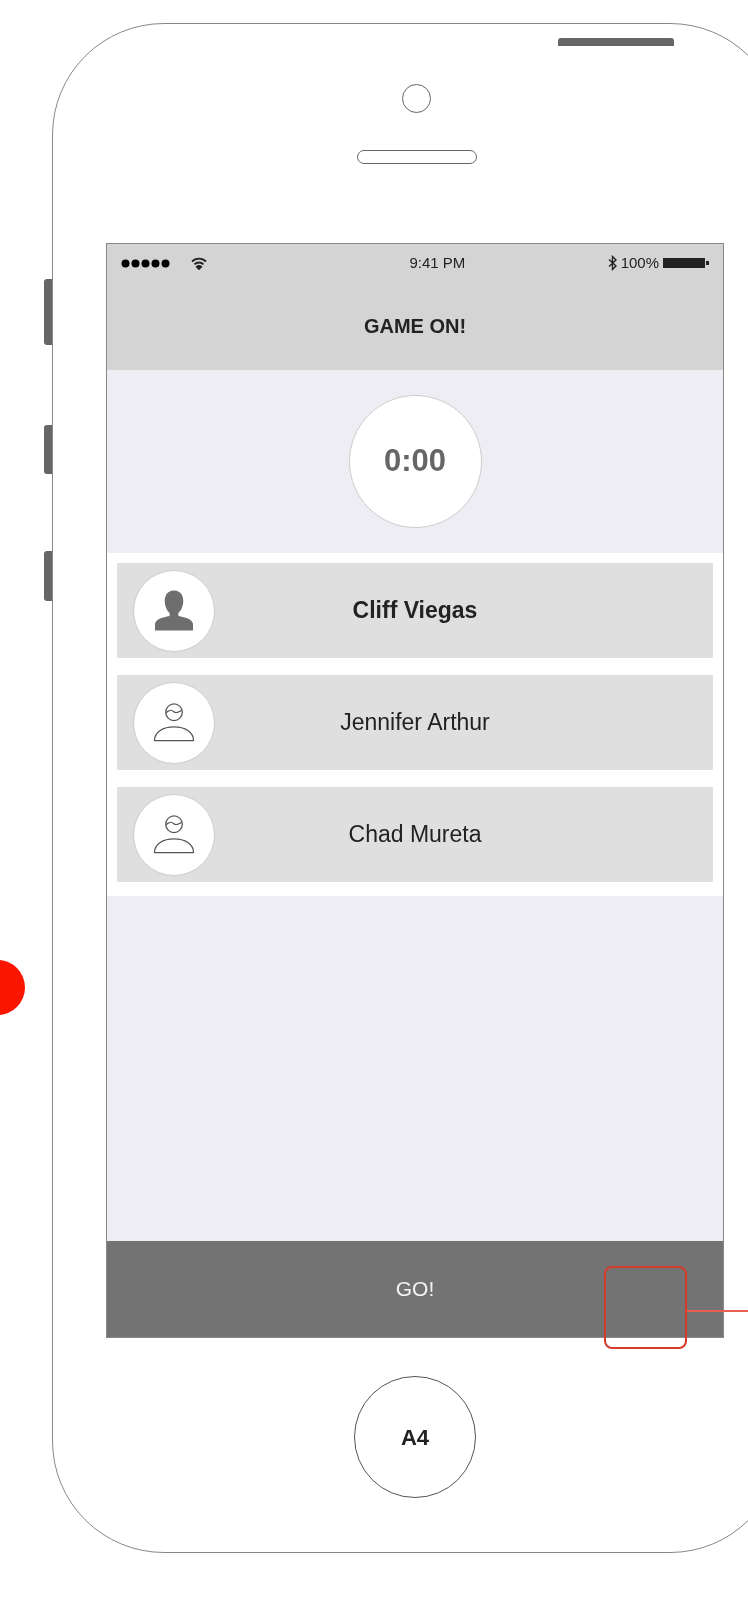  I want to click on player-name: Chad Mureta, so click(415, 835).